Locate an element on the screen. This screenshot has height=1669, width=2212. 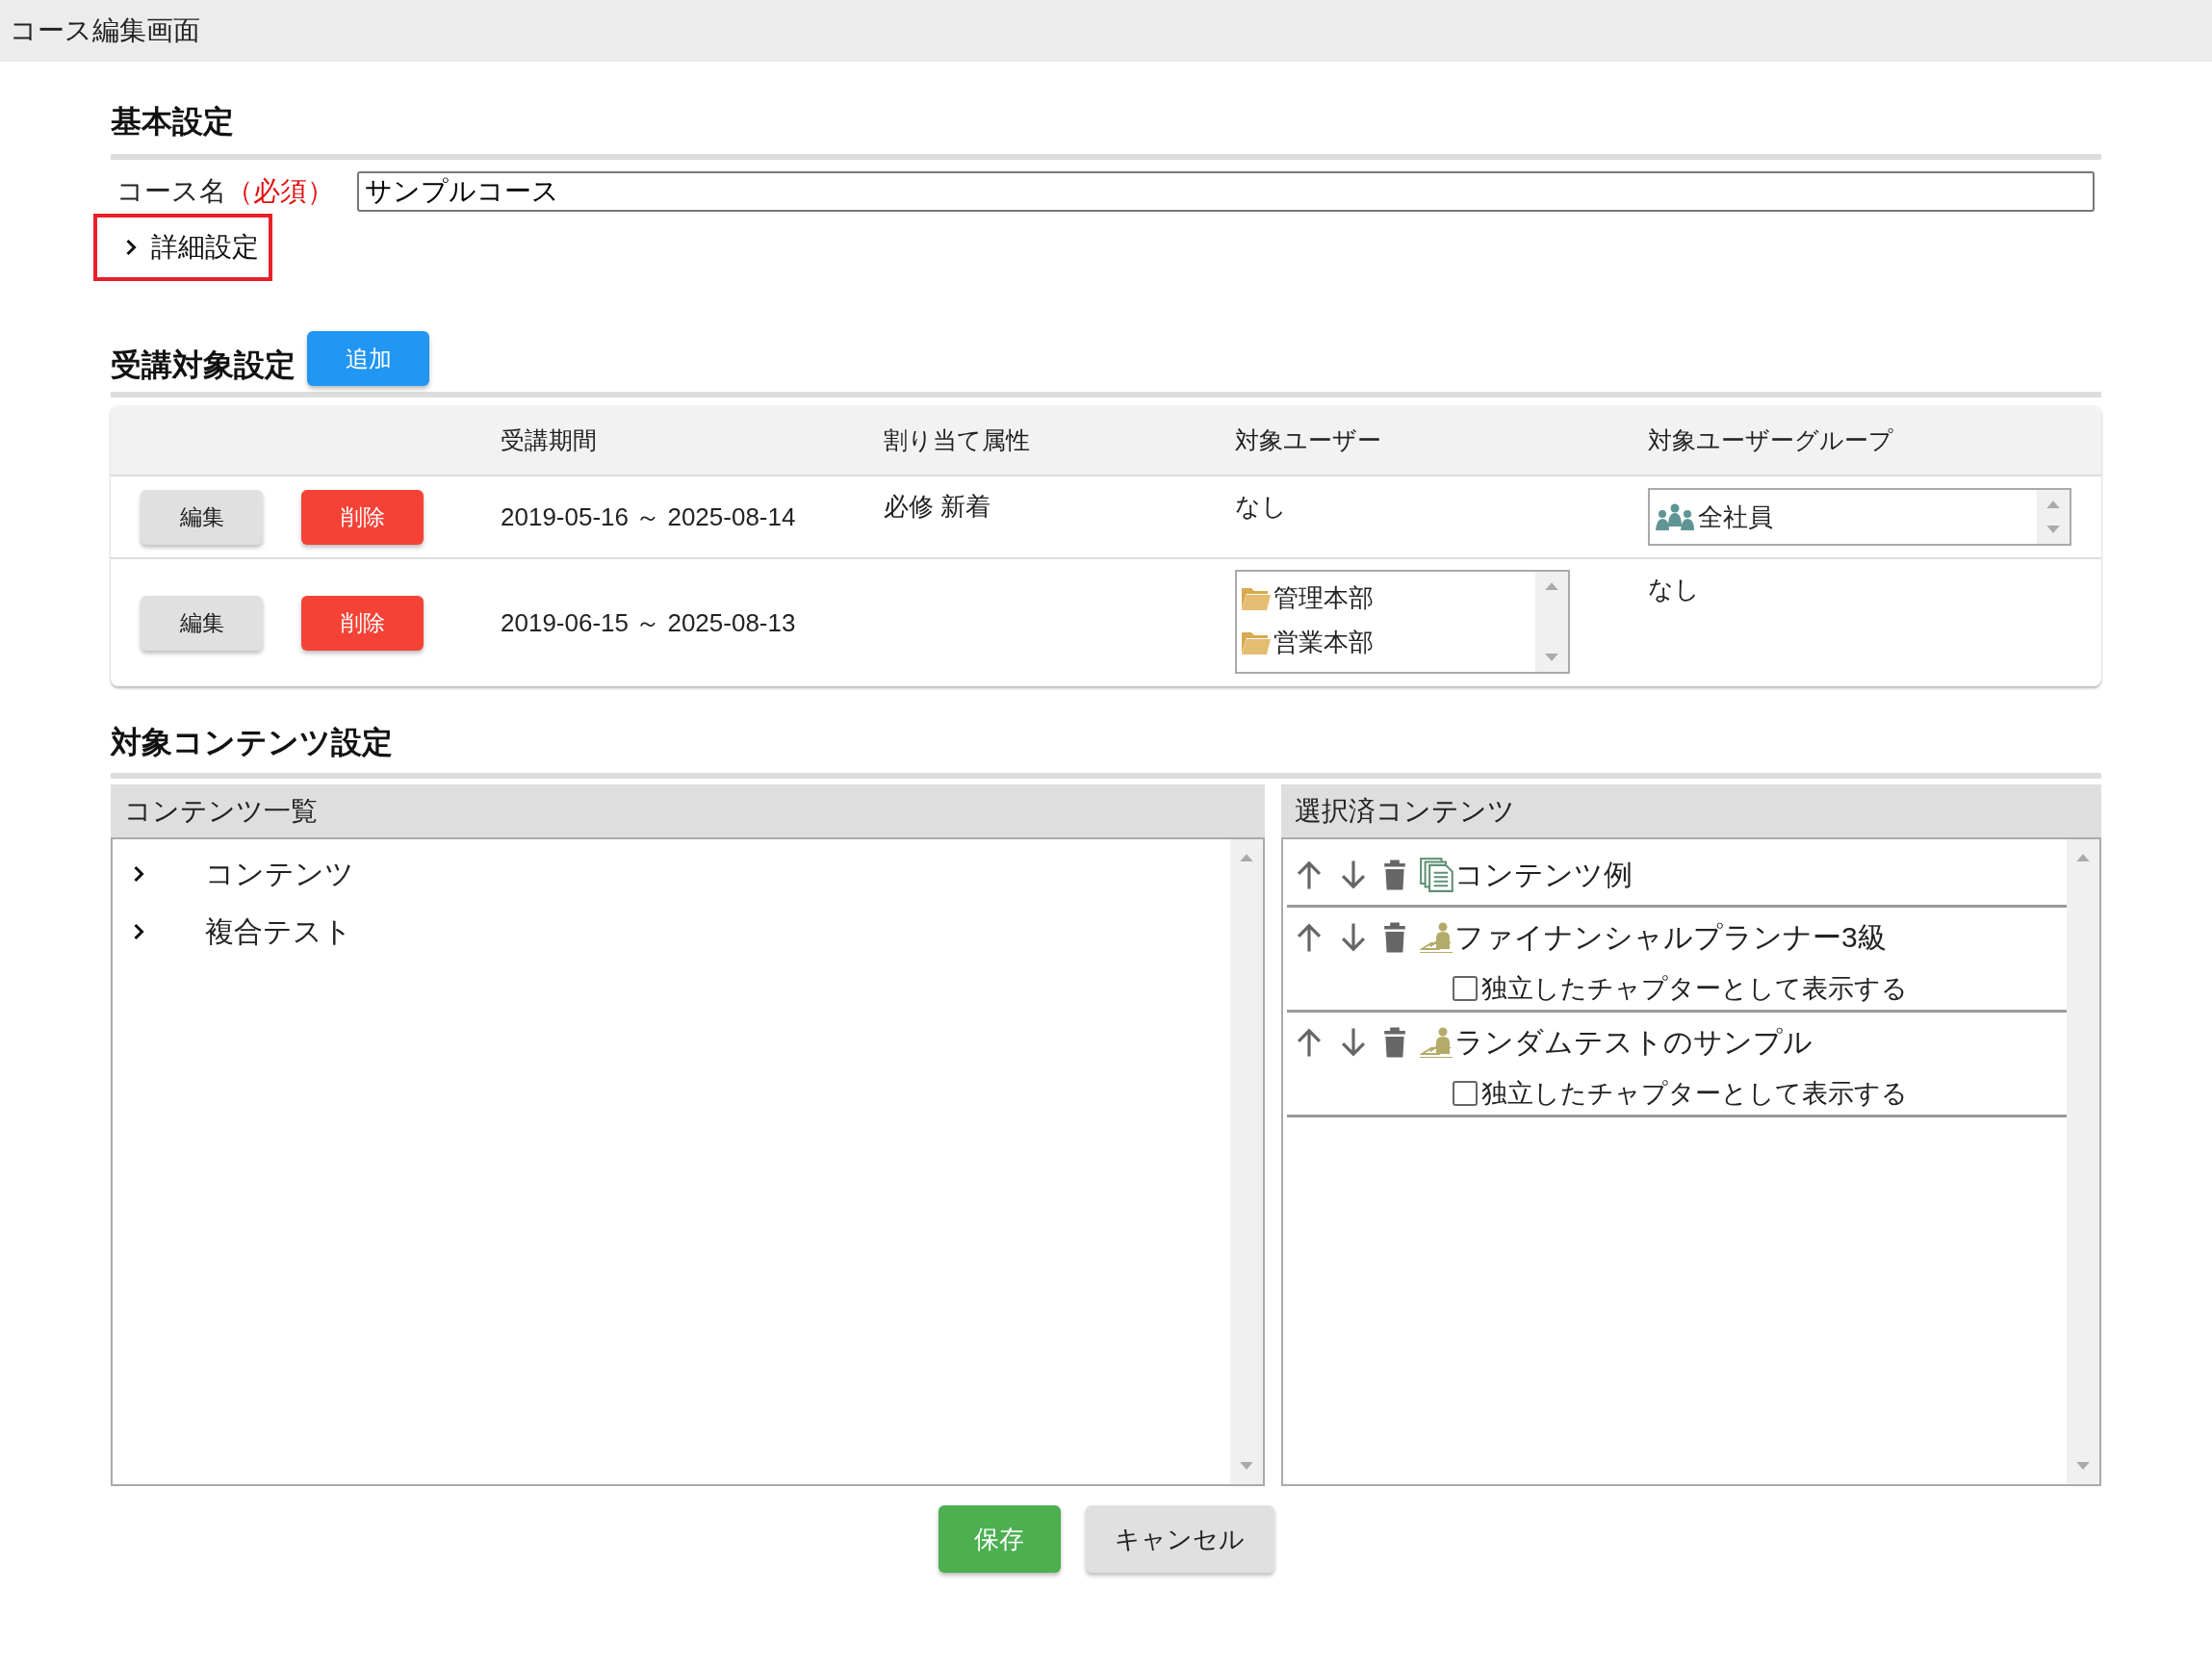
list-item: 管理本部 is located at coordinates (1323, 597).